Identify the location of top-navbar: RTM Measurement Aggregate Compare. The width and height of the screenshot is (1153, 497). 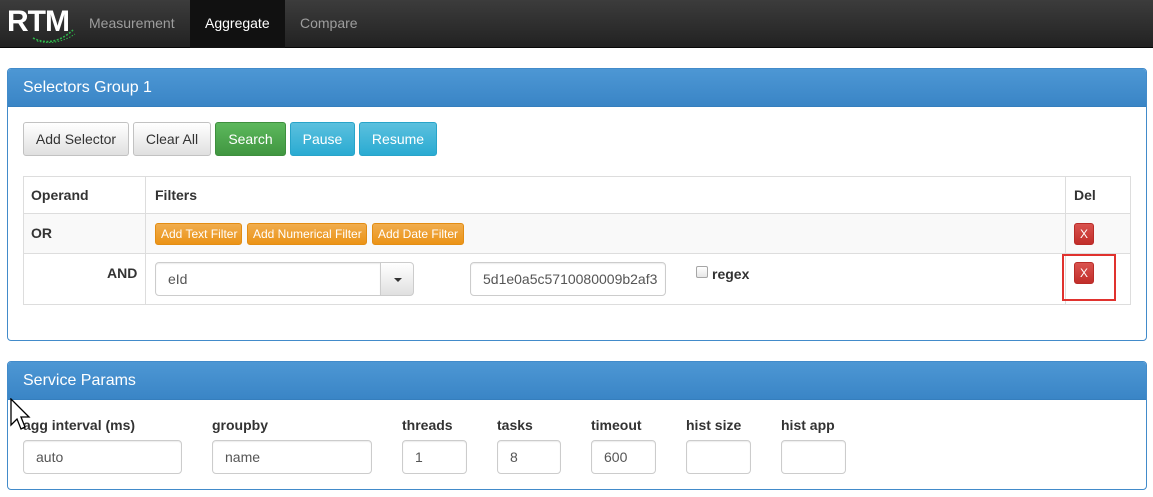
(576, 24).